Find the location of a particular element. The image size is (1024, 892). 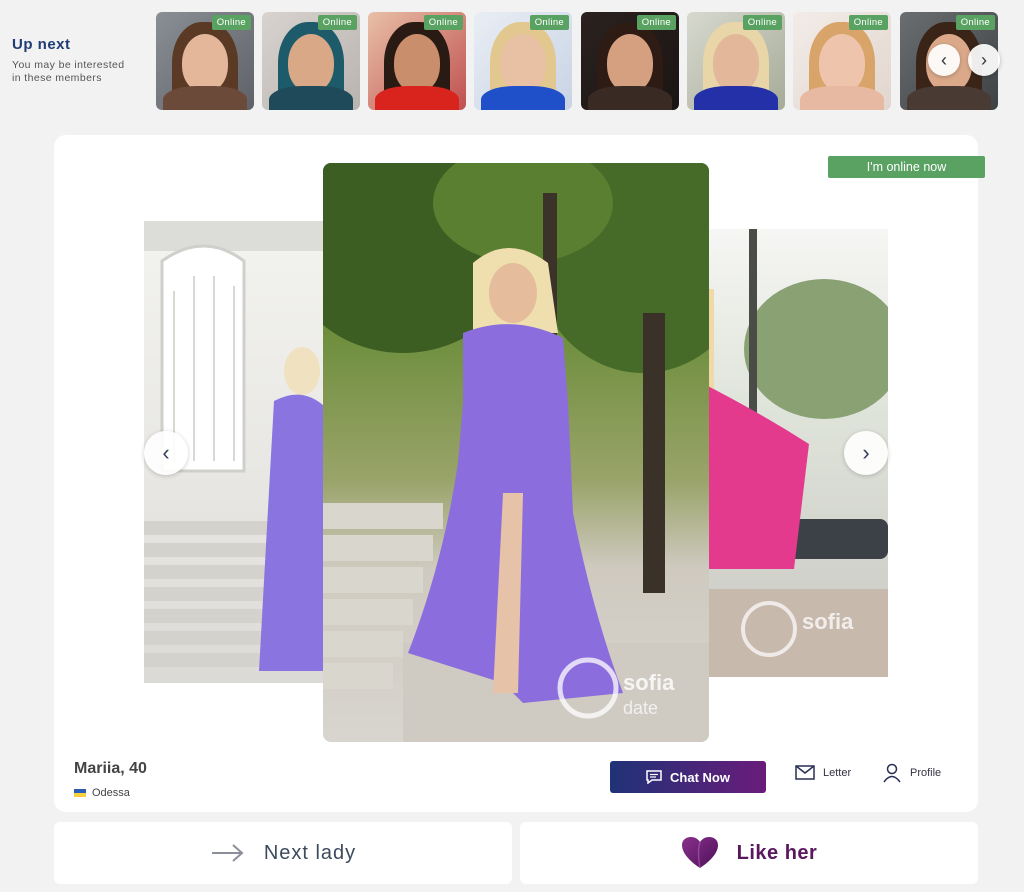

photo-prev-button: ‹ is located at coordinates (166, 453).